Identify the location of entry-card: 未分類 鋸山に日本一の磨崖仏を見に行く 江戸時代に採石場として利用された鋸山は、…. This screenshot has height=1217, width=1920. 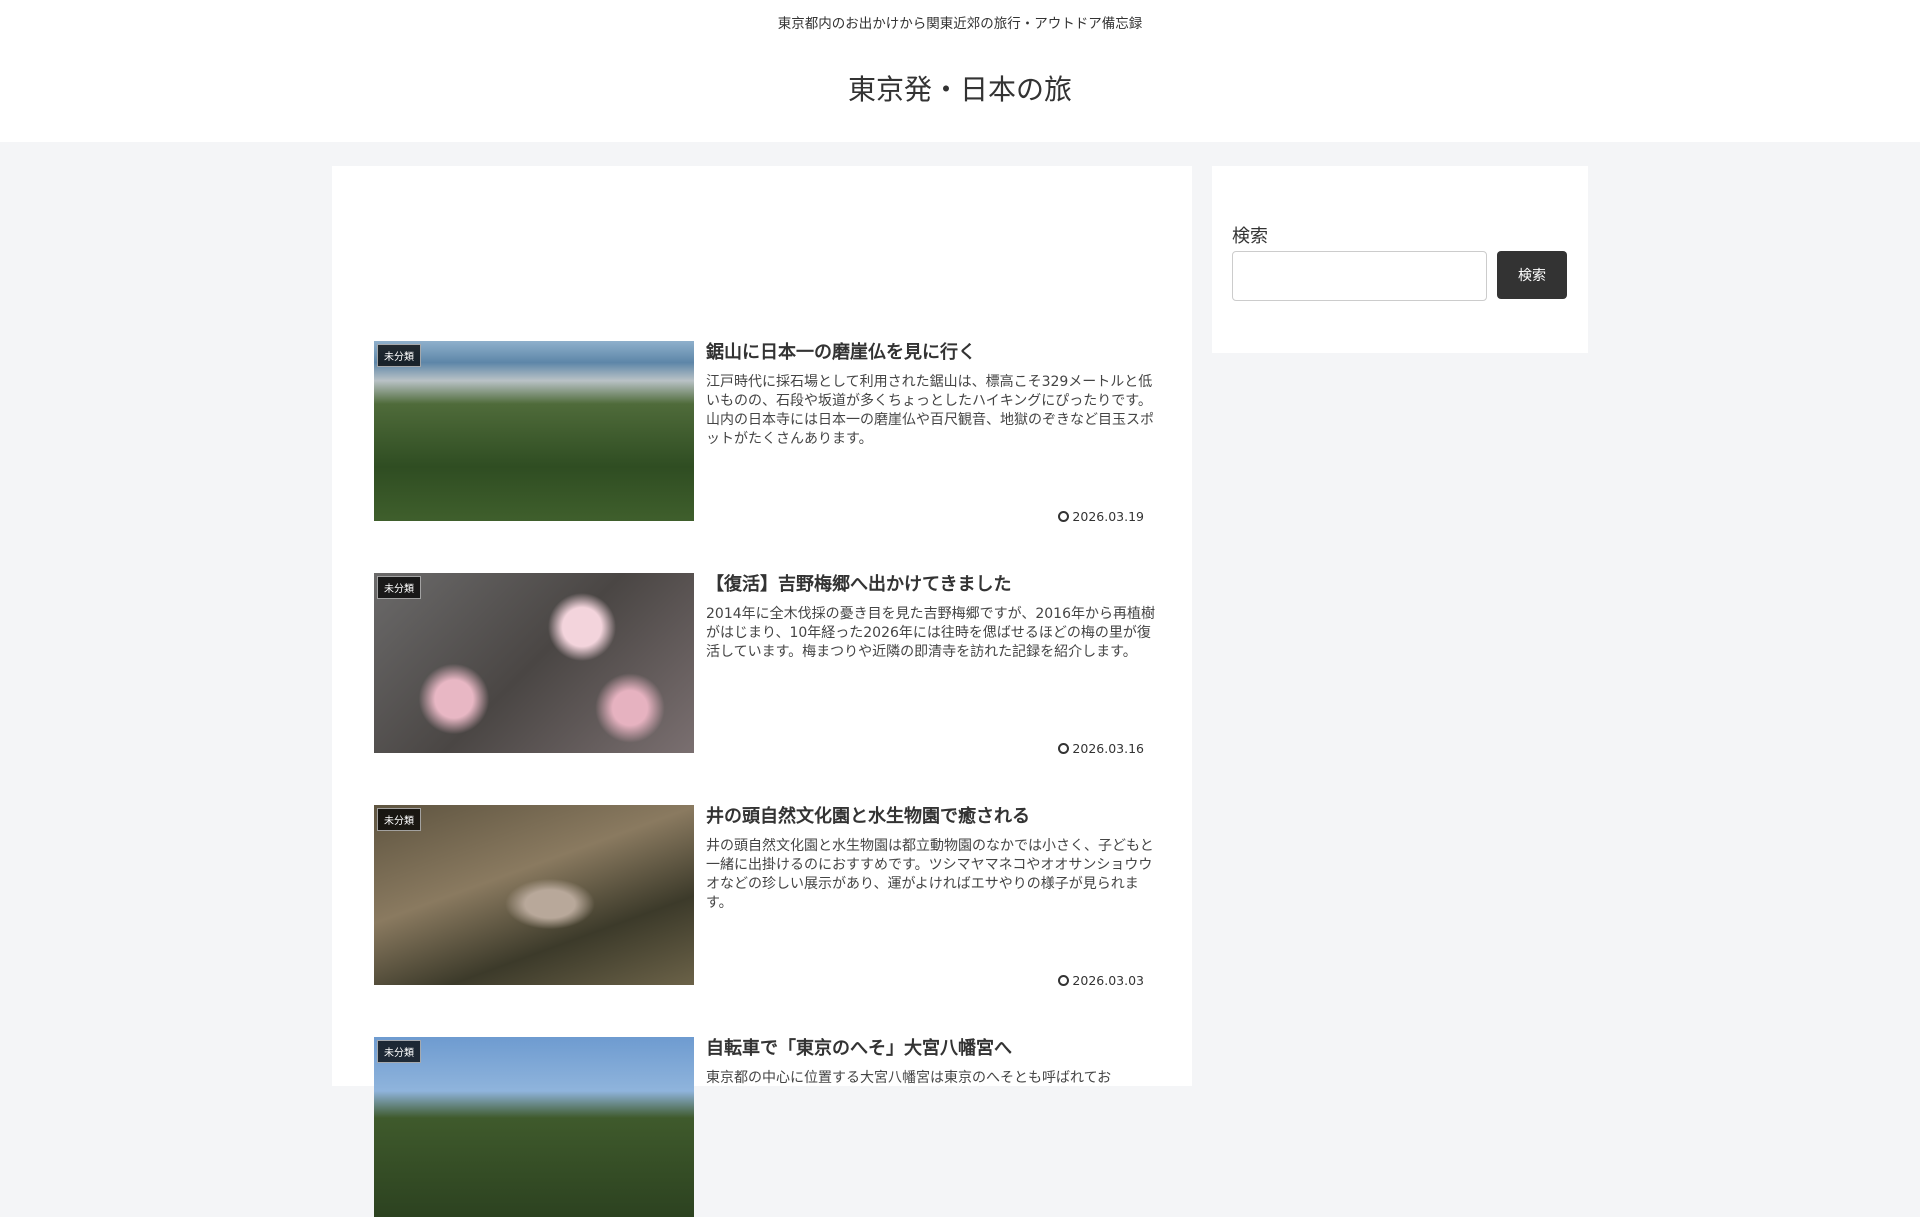
(765, 432).